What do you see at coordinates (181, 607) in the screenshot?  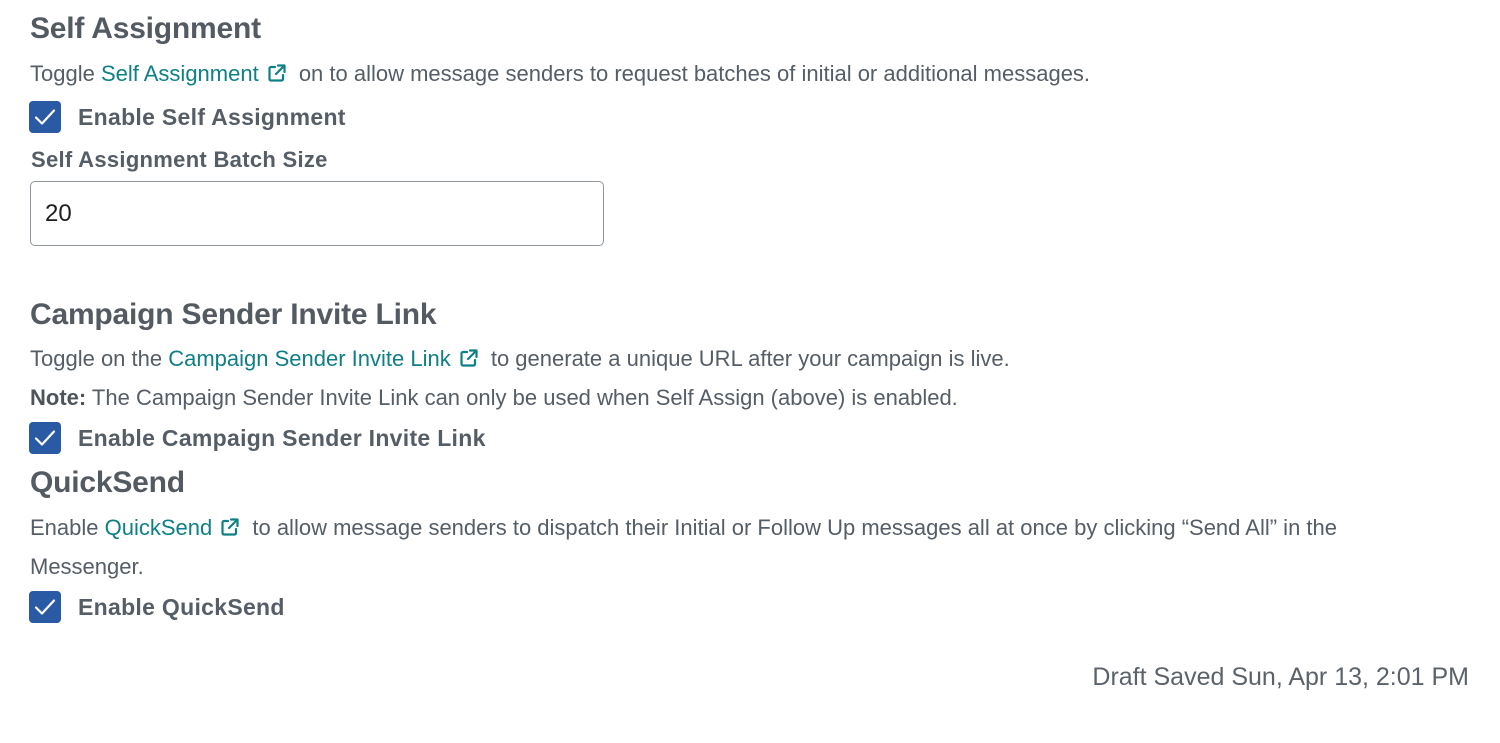 I see `enable-quicksend-label: Enable QuickSend` at bounding box center [181, 607].